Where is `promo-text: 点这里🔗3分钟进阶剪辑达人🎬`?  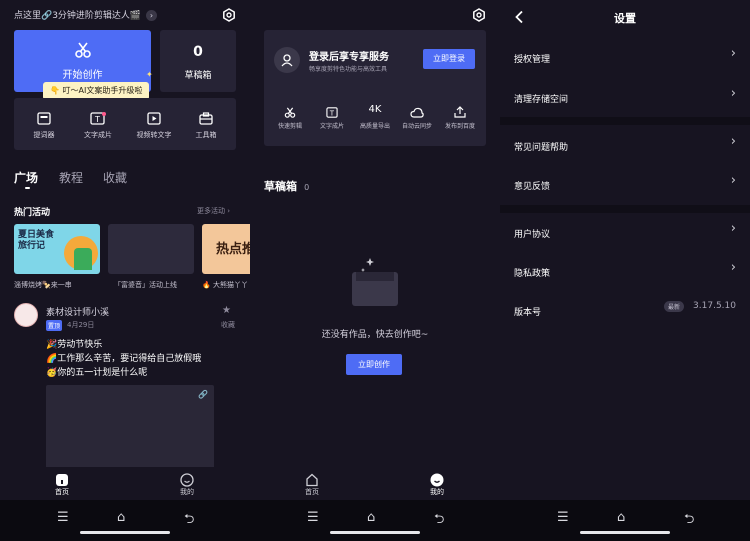 promo-text: 点这里🔗3分钟进阶剪辑达人🎬 is located at coordinates (78, 16).